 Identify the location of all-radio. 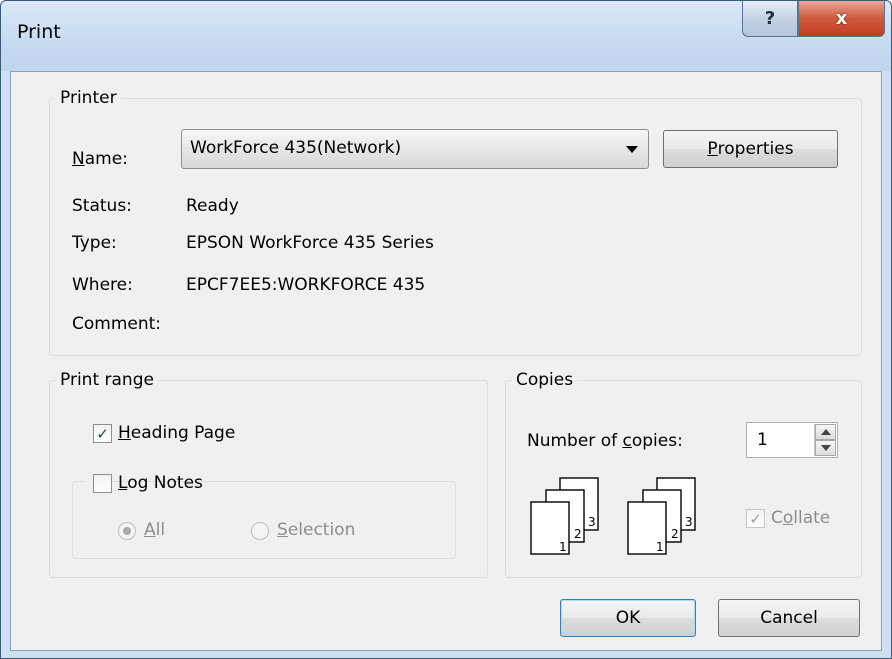
(127, 531).